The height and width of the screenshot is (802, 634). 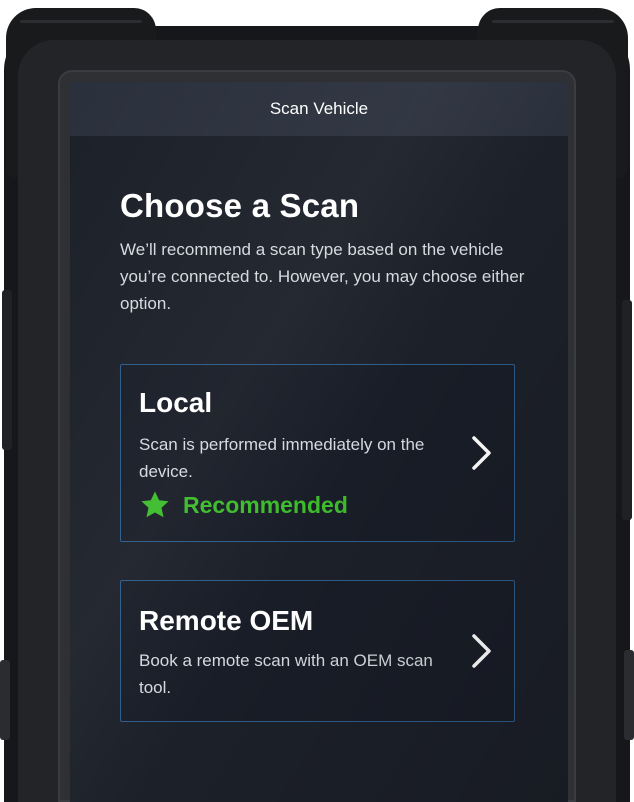 I want to click on device-grip-right, so click(x=627, y=410).